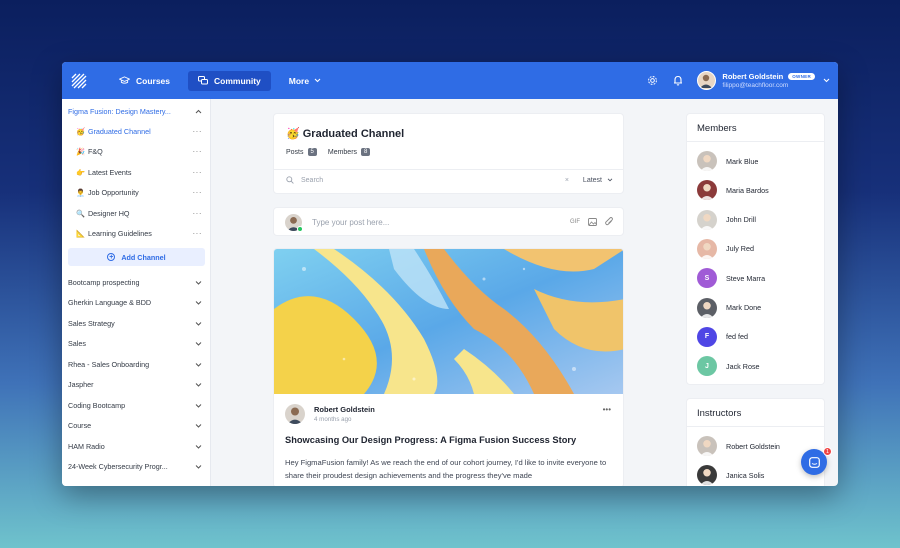 The image size is (900, 548). I want to click on chat-bubbles-icon, so click(203, 80).